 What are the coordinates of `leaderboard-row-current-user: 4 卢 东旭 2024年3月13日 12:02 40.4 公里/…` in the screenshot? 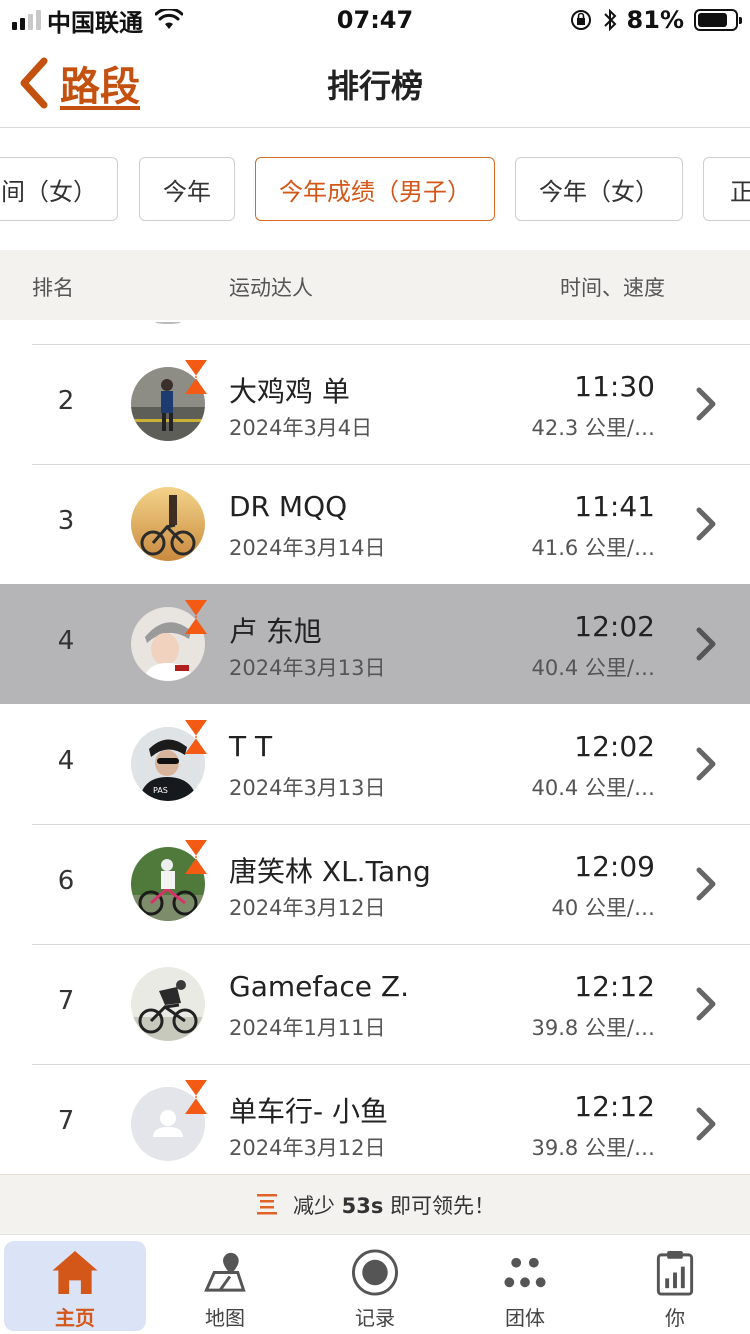 It's located at (375, 644).